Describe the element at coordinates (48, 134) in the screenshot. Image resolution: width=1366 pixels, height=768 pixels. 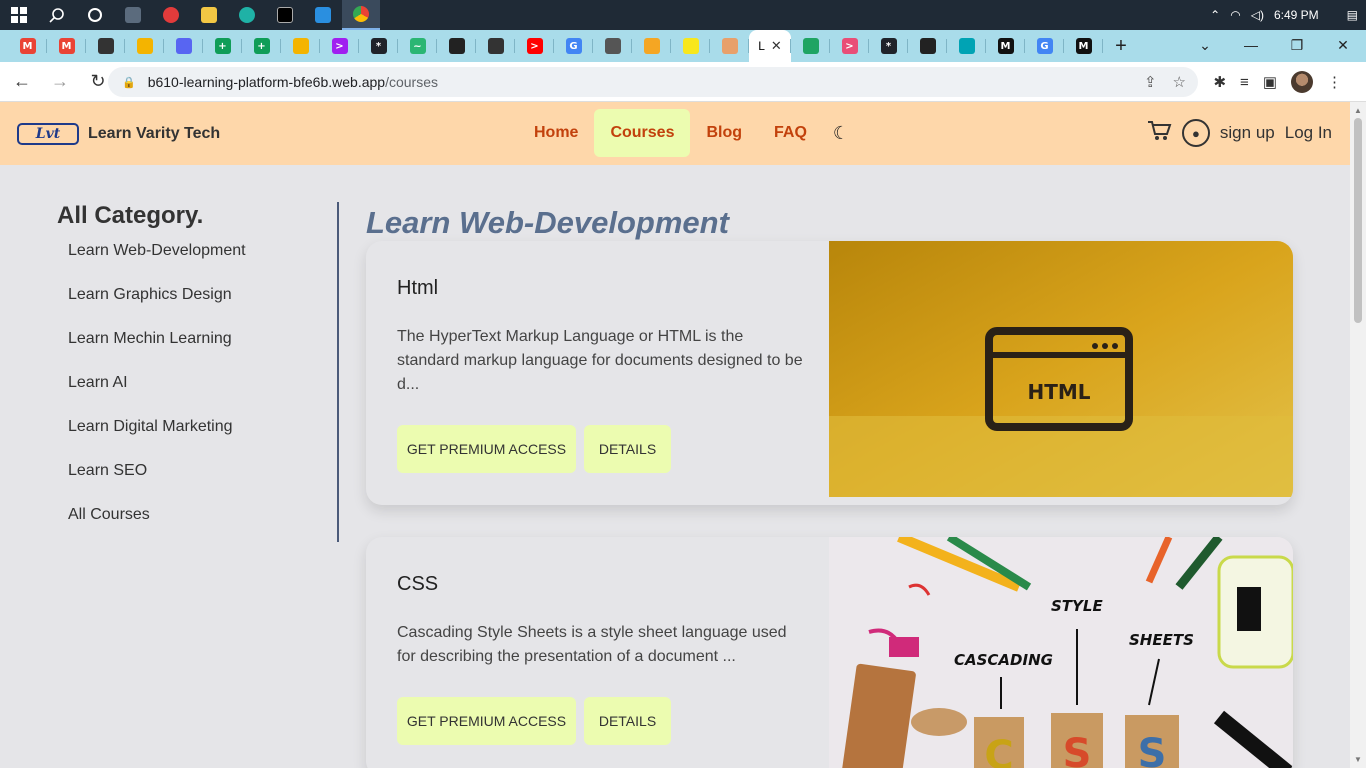
I see `site-logo: Lvt` at that location.